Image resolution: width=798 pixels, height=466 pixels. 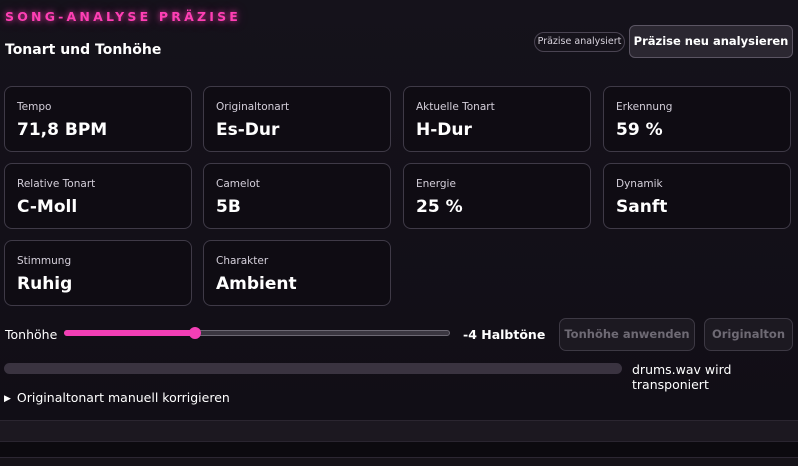 What do you see at coordinates (639, 184) in the screenshot?
I see `card-label: Dynamik` at bounding box center [639, 184].